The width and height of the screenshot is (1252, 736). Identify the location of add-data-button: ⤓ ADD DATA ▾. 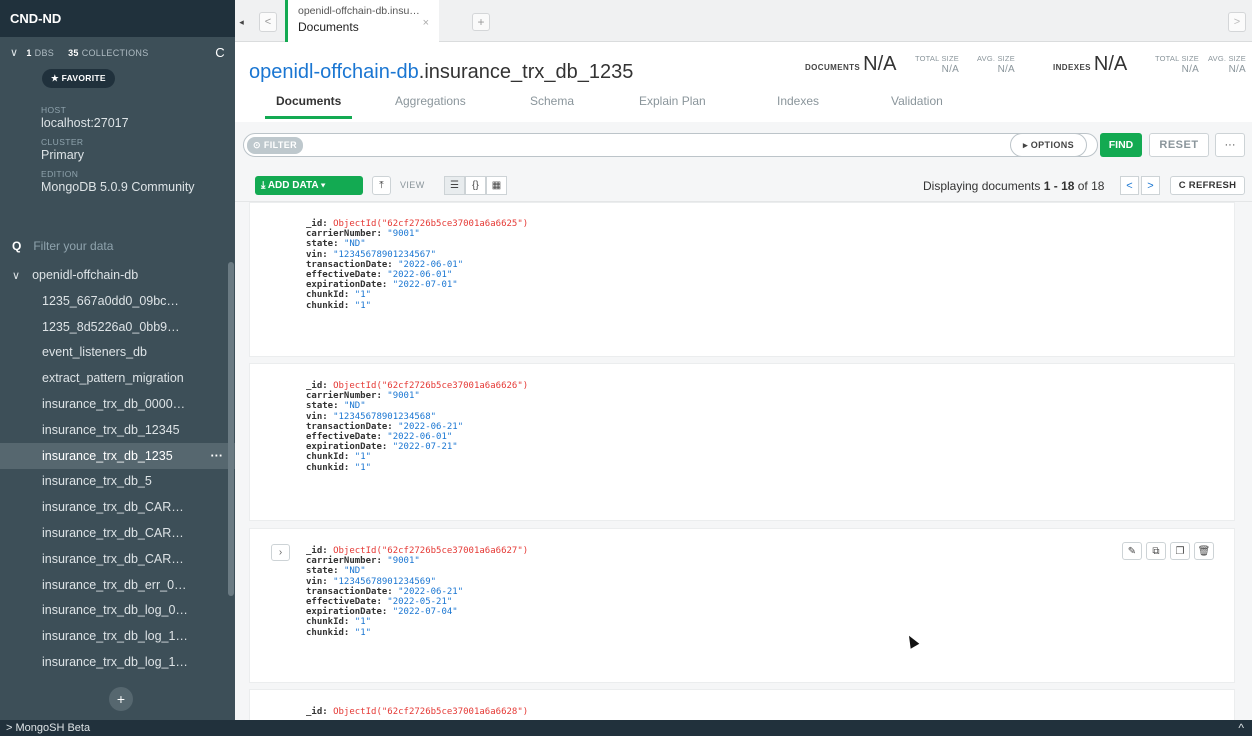
(309, 185).